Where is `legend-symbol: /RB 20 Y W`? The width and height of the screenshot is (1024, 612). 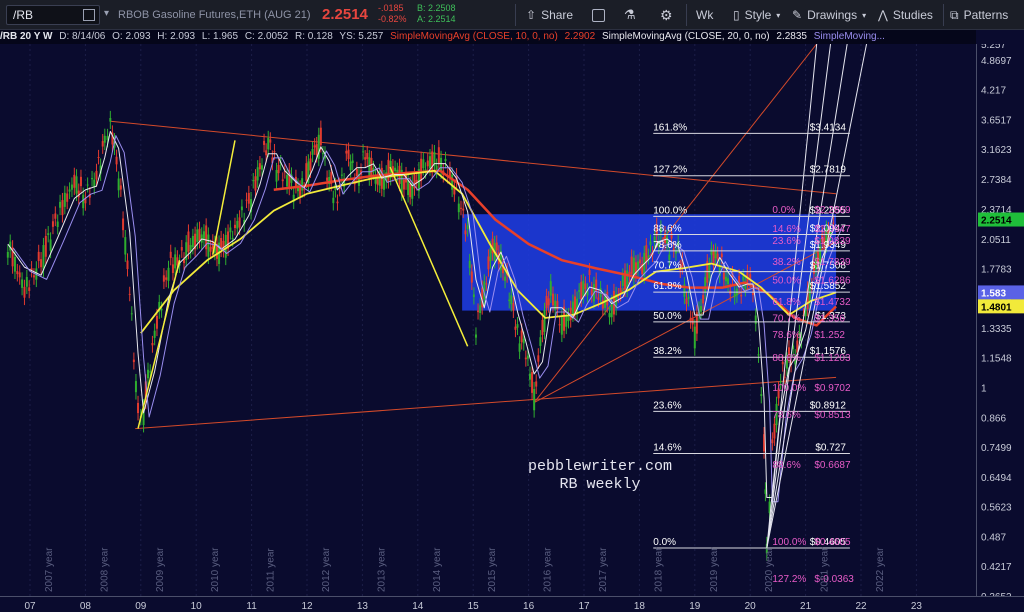 legend-symbol: /RB 20 Y W is located at coordinates (26, 36).